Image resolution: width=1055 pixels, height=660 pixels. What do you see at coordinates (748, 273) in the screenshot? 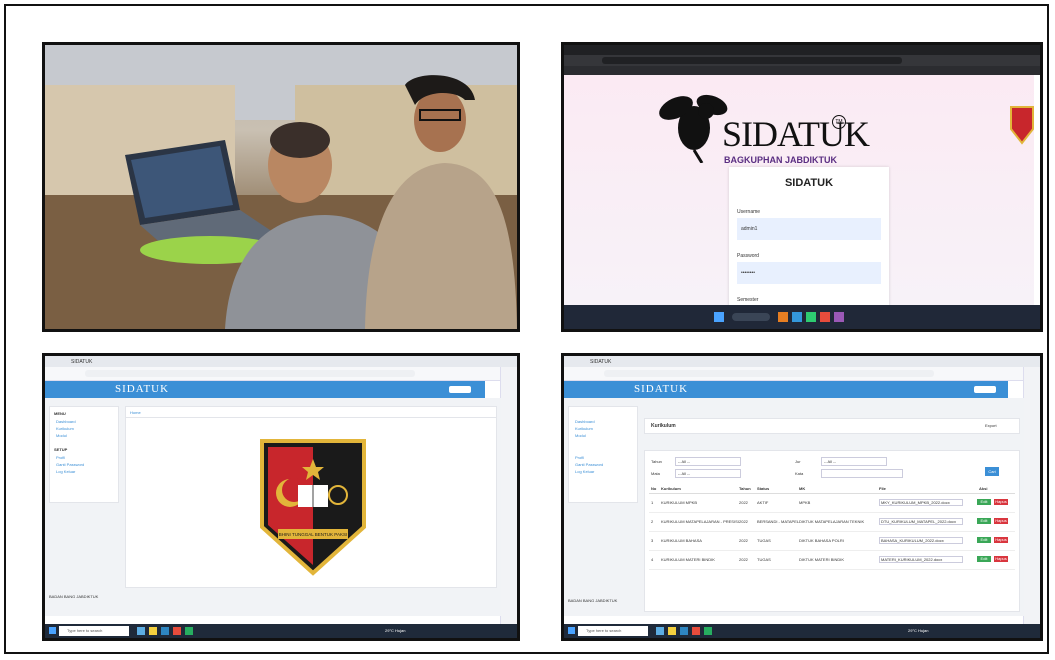
I see `password-value: ••••••••` at bounding box center [748, 273].